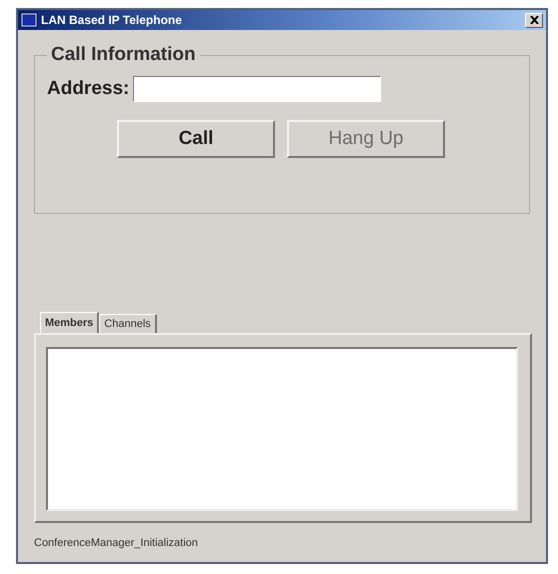  Describe the element at coordinates (88, 89) in the screenshot. I see `address-label: Address:` at that location.